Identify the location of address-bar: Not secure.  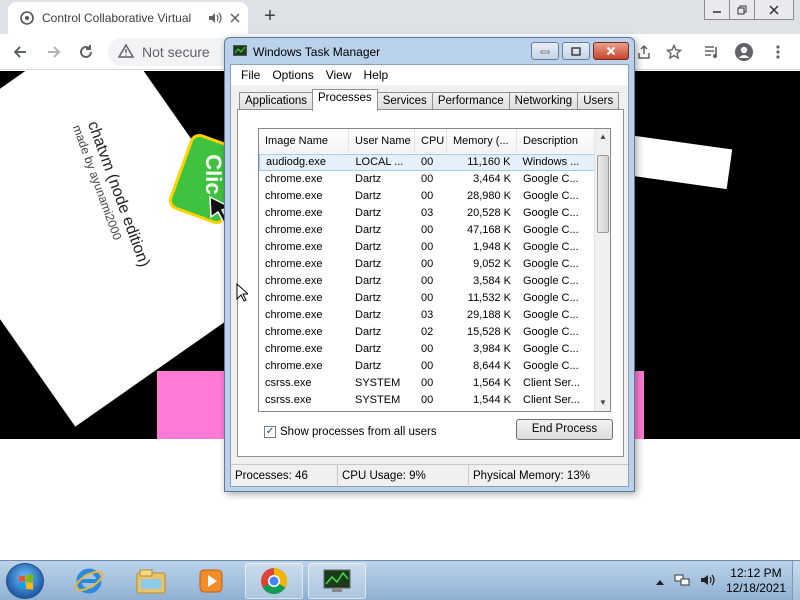
(168, 52).